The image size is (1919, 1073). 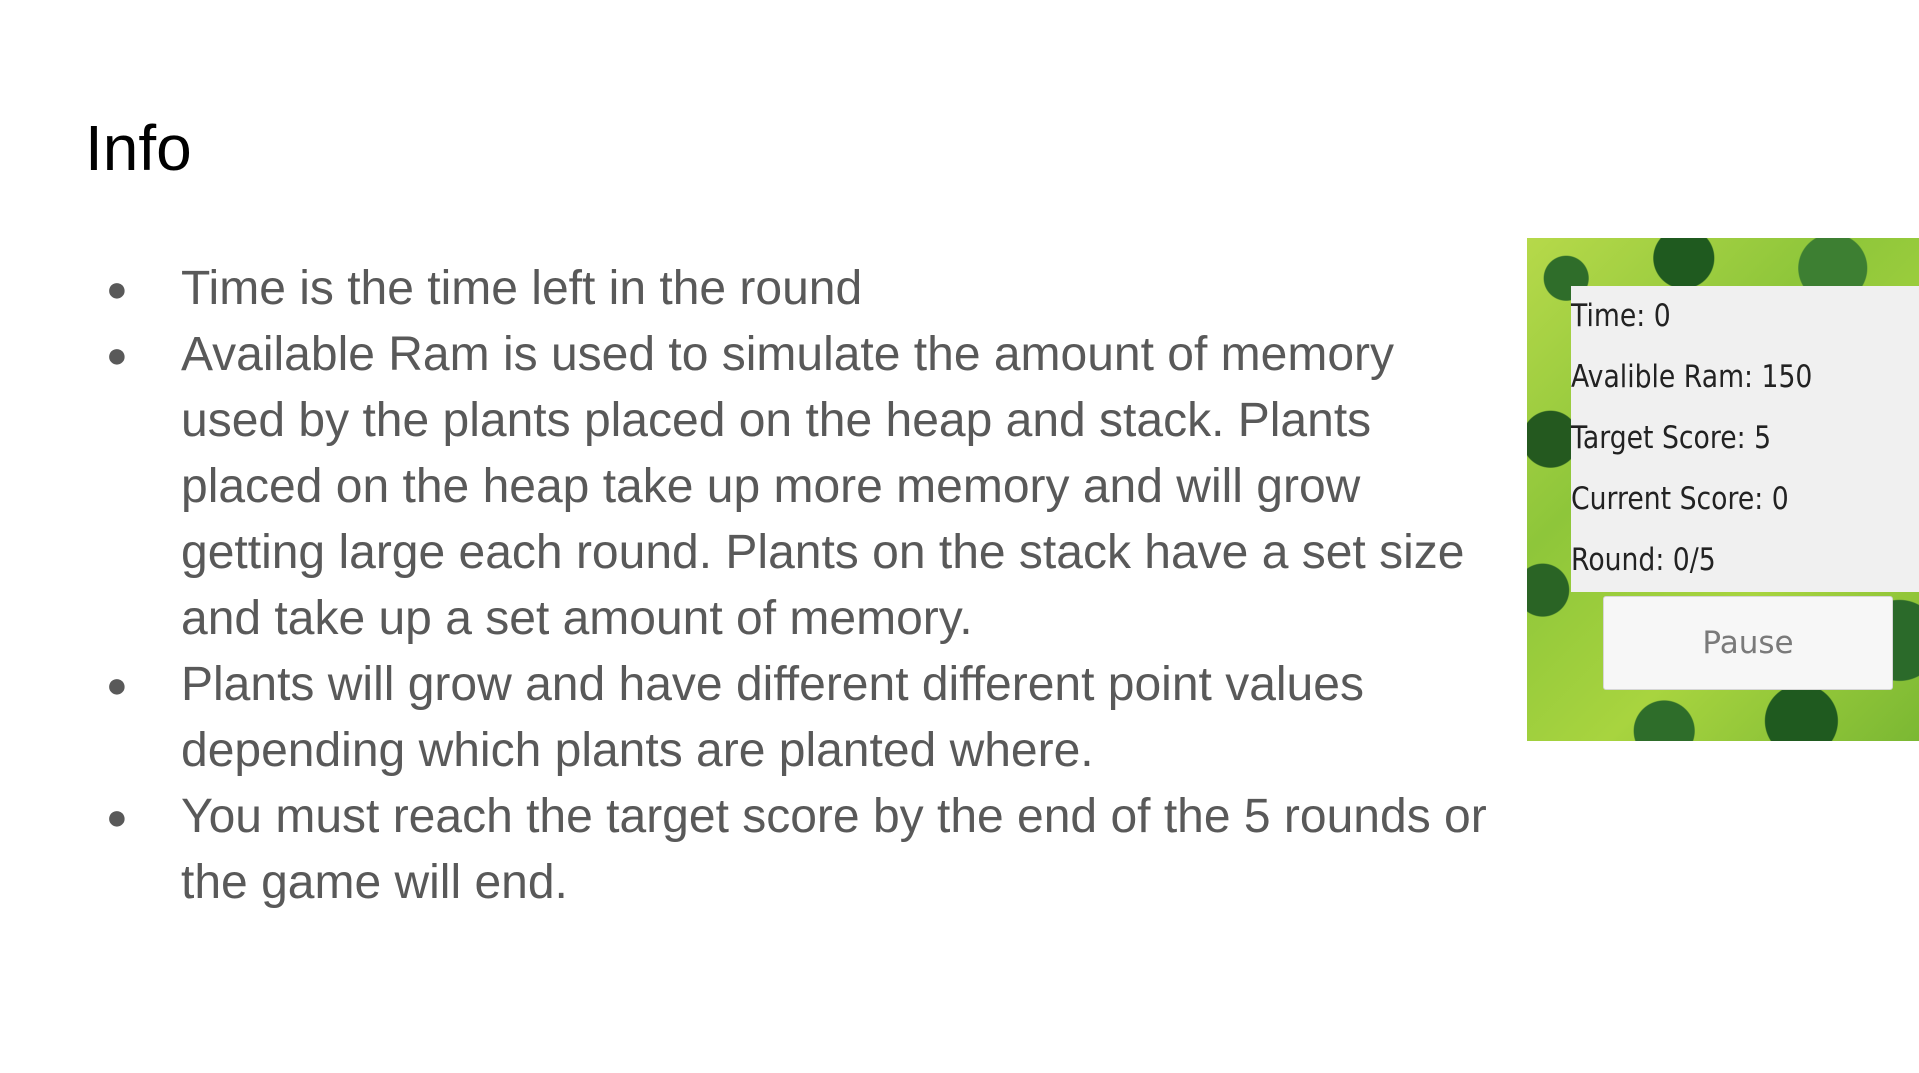 What do you see at coordinates (1748, 643) in the screenshot?
I see `pause-button: Pause` at bounding box center [1748, 643].